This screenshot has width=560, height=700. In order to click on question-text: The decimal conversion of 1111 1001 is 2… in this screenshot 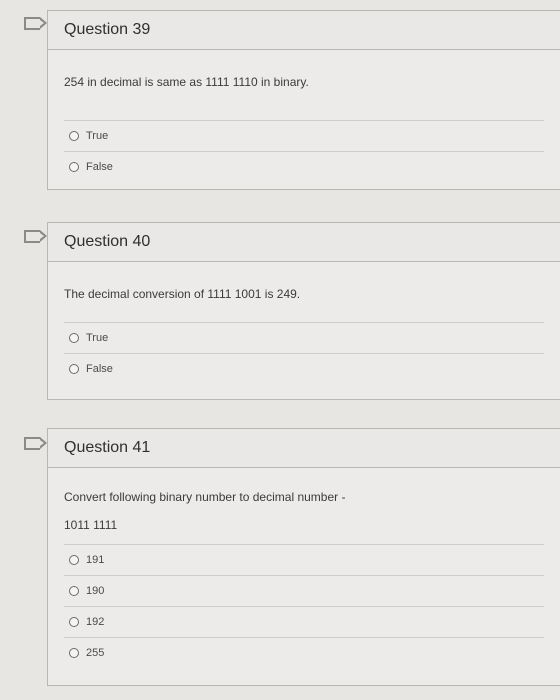, I will do `click(182, 294)`.